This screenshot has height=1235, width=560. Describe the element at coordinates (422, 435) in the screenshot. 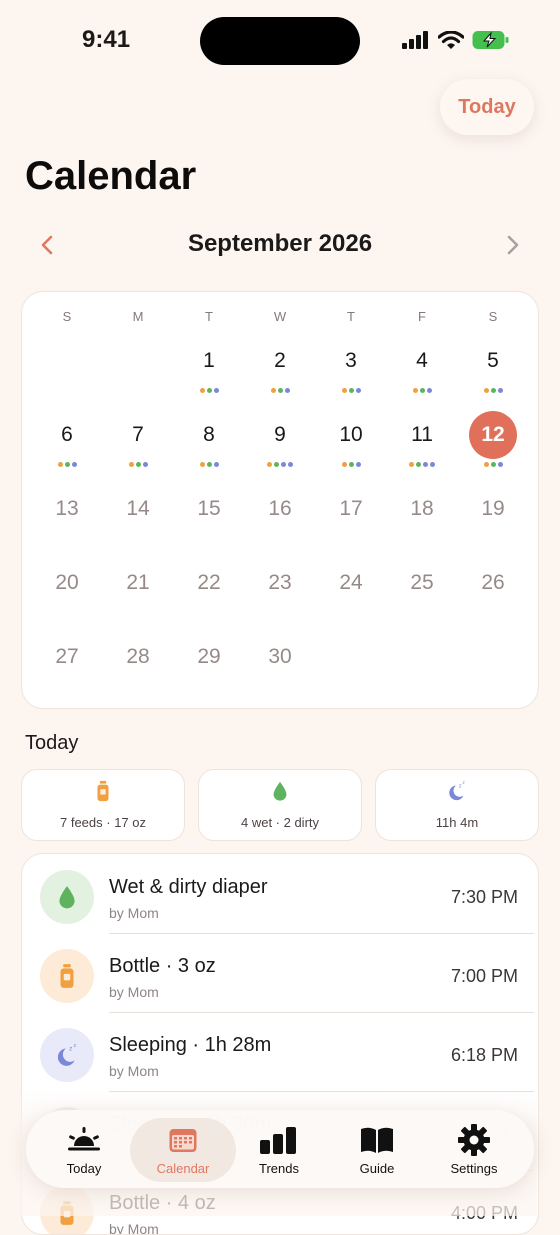

I see `calendar-day: 11` at that location.